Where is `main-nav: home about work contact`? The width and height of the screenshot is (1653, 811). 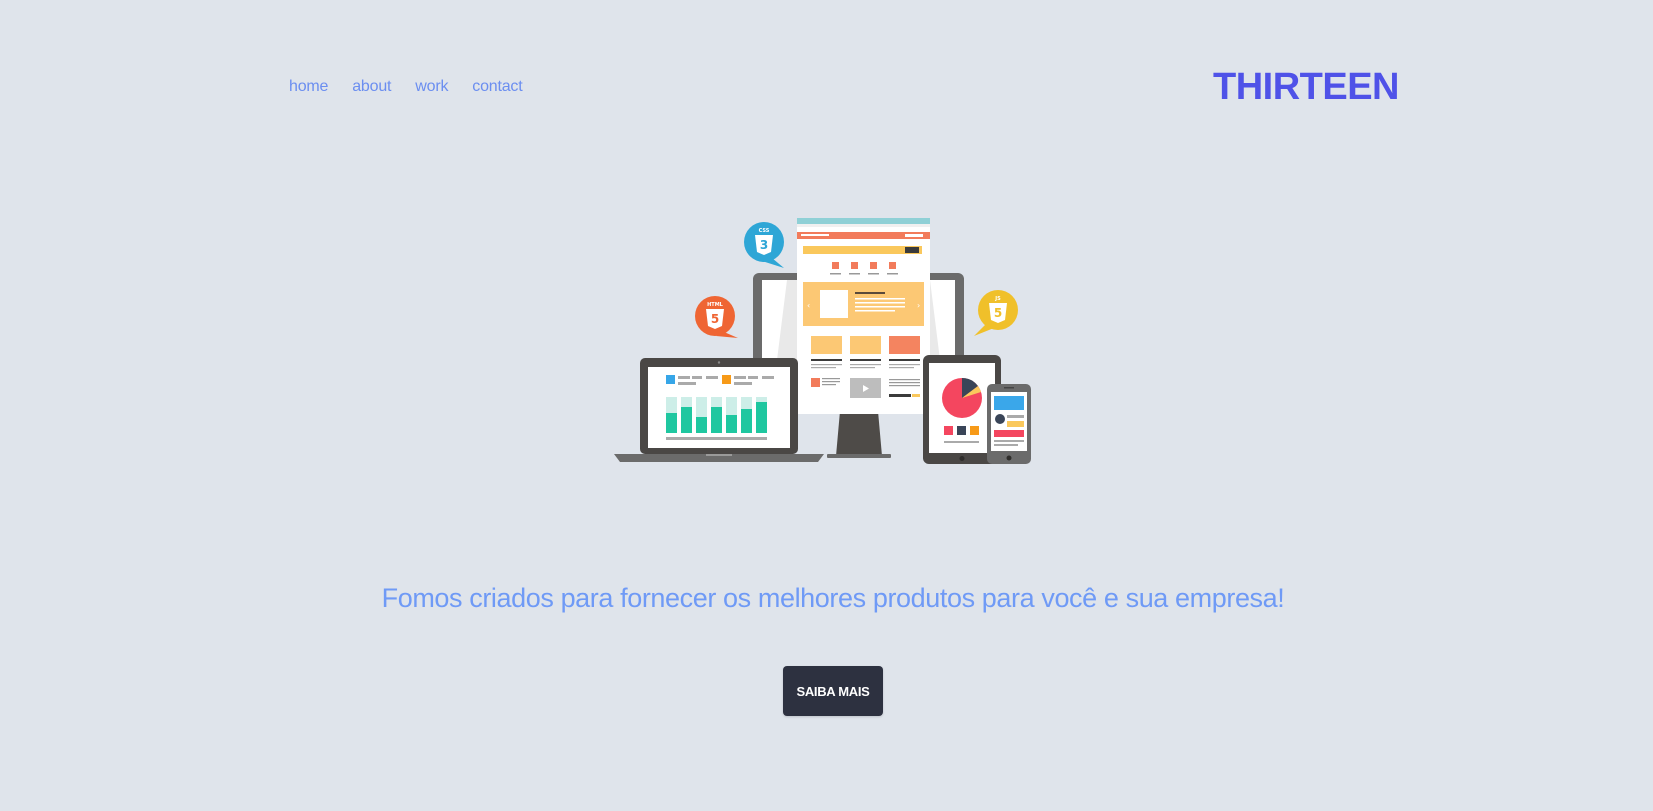
main-nav: home about work contact is located at coordinates (417, 87).